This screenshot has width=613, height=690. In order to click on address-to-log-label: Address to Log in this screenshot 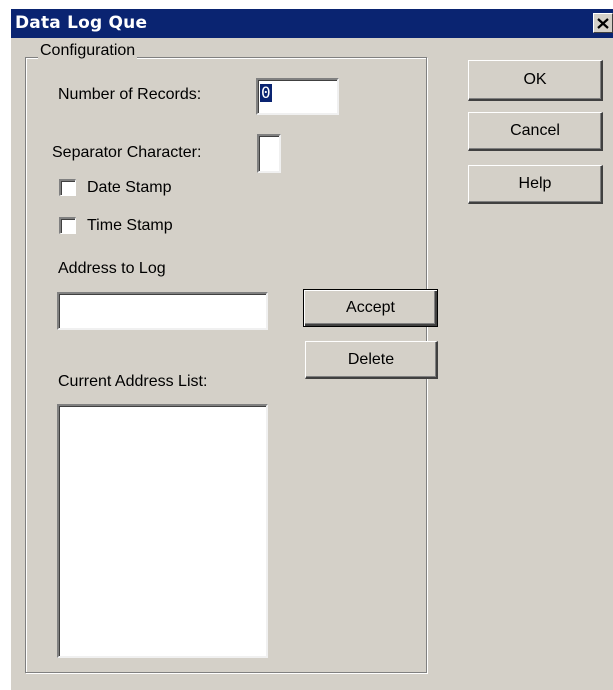, I will do `click(112, 268)`.